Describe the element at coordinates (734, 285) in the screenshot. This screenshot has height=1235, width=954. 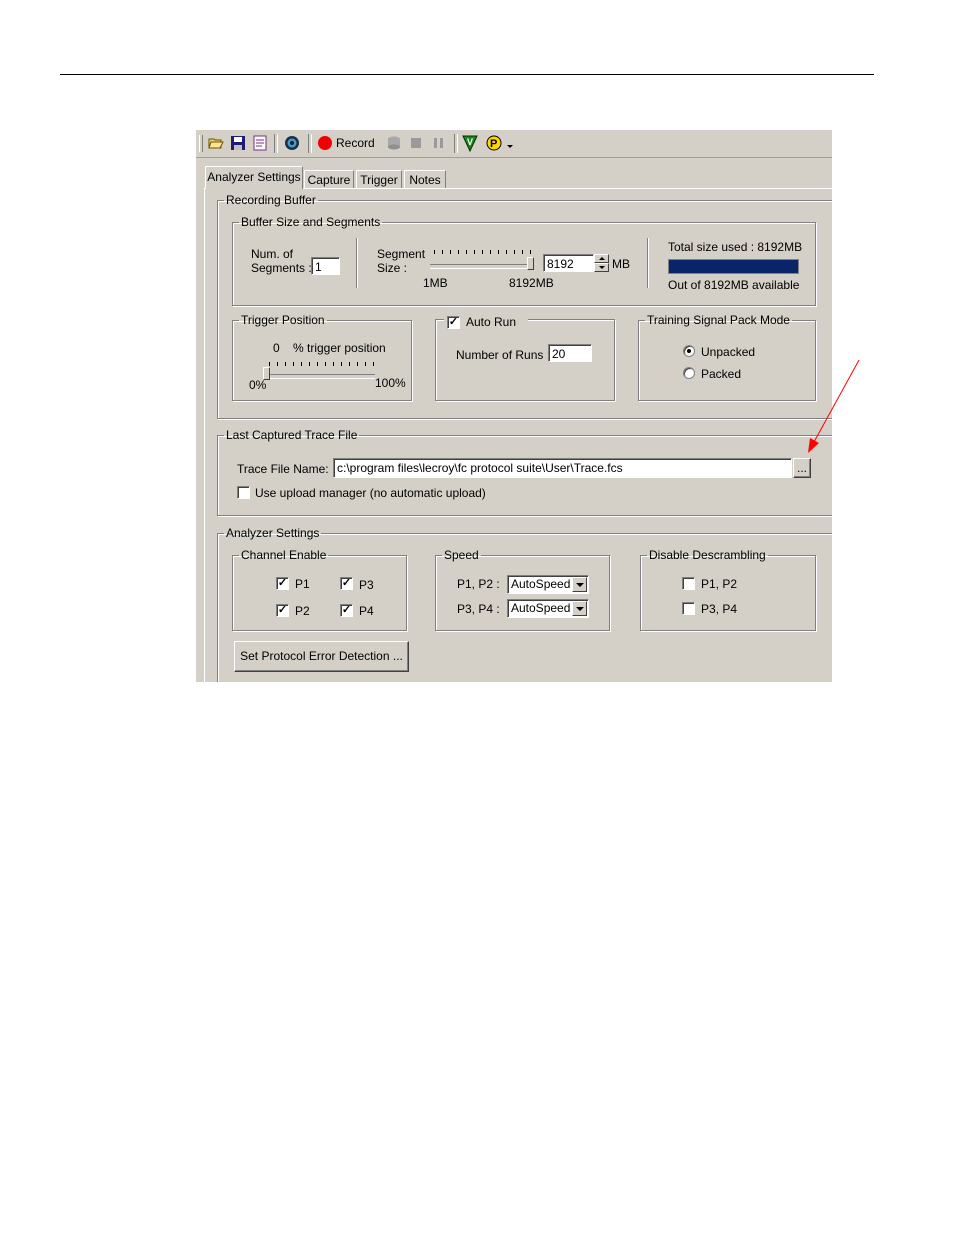
I see `available-text: Out of 8192MB available` at that location.